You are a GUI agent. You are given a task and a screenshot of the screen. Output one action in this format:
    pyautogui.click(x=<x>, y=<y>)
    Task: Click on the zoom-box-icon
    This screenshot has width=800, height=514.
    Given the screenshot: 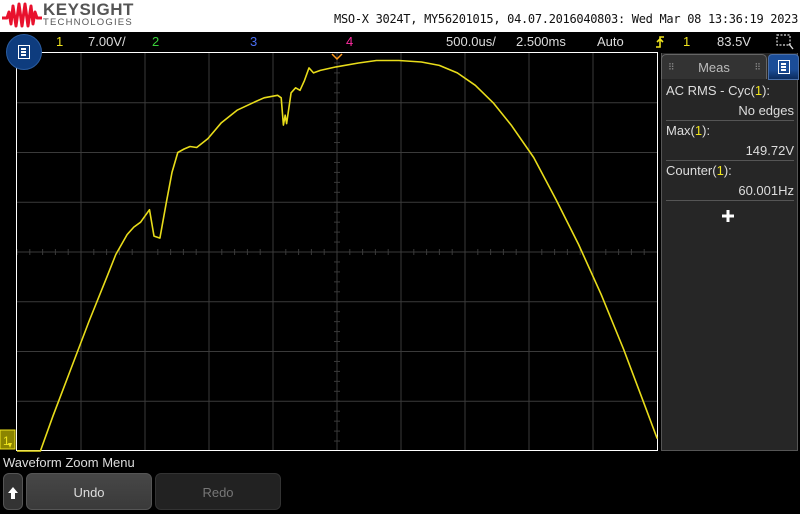 What is the action you would take?
    pyautogui.click(x=785, y=42)
    